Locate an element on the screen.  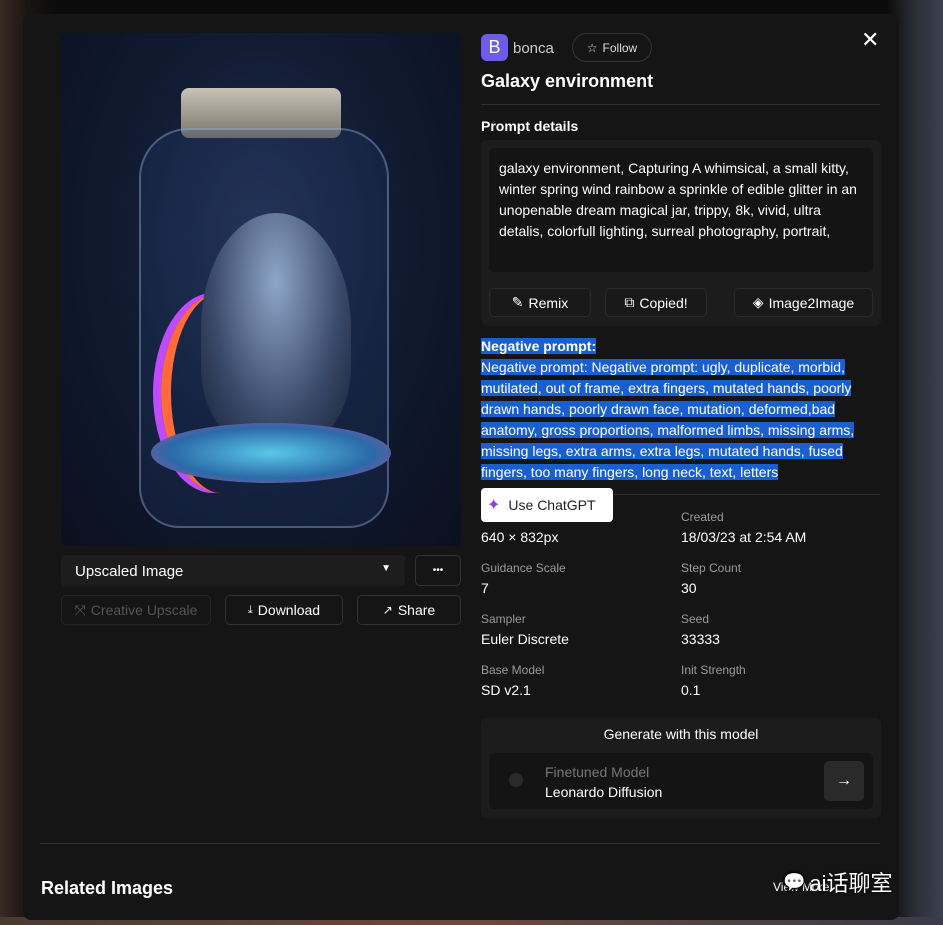
seed-value: 33333 is located at coordinates (700, 639).